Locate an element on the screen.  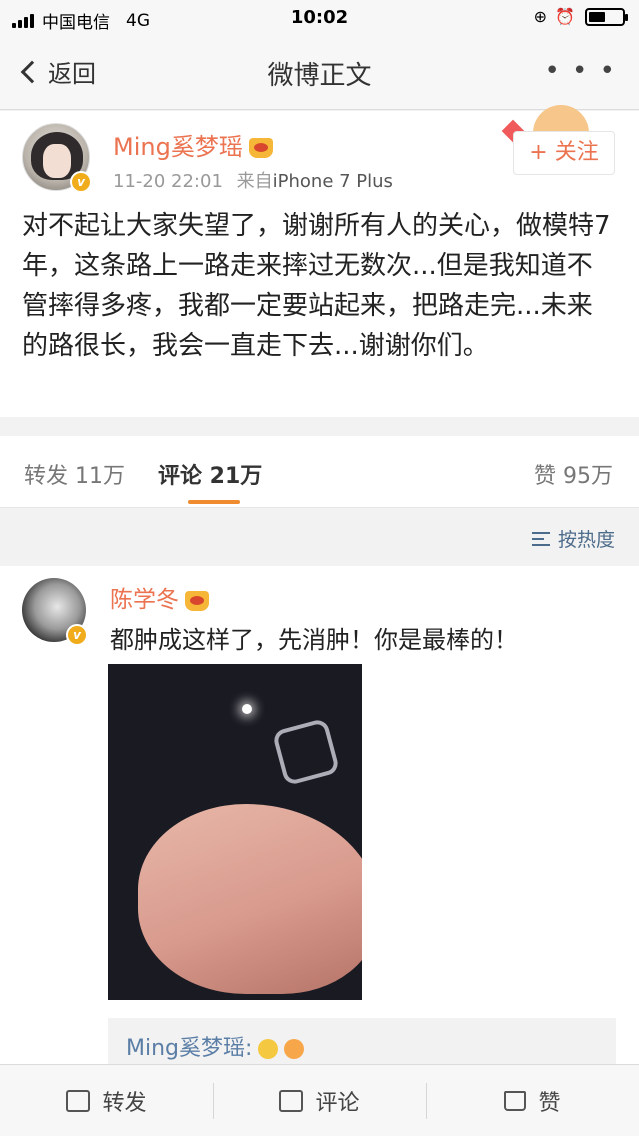
sort-icon is located at coordinates (540, 538).